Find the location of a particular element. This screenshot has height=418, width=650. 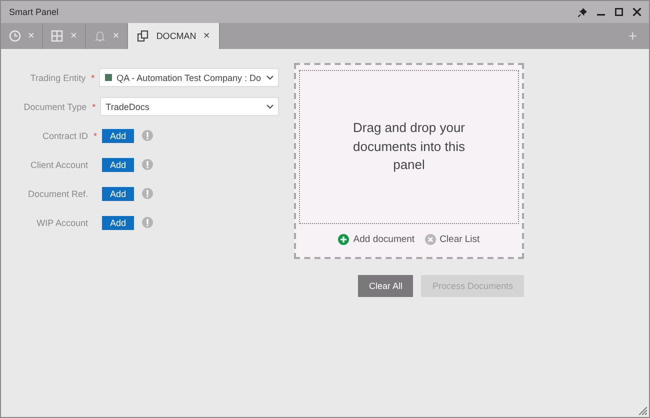

field-label: Client Account is located at coordinates (59, 165).